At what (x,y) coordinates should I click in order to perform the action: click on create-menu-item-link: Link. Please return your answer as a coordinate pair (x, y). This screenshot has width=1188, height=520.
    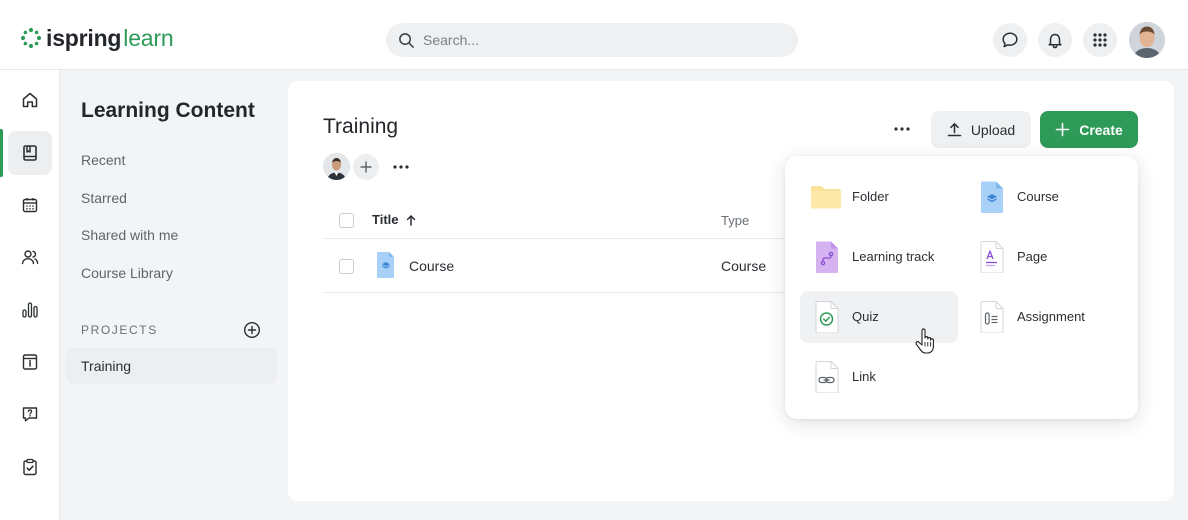
    Looking at the image, I should click on (879, 377).